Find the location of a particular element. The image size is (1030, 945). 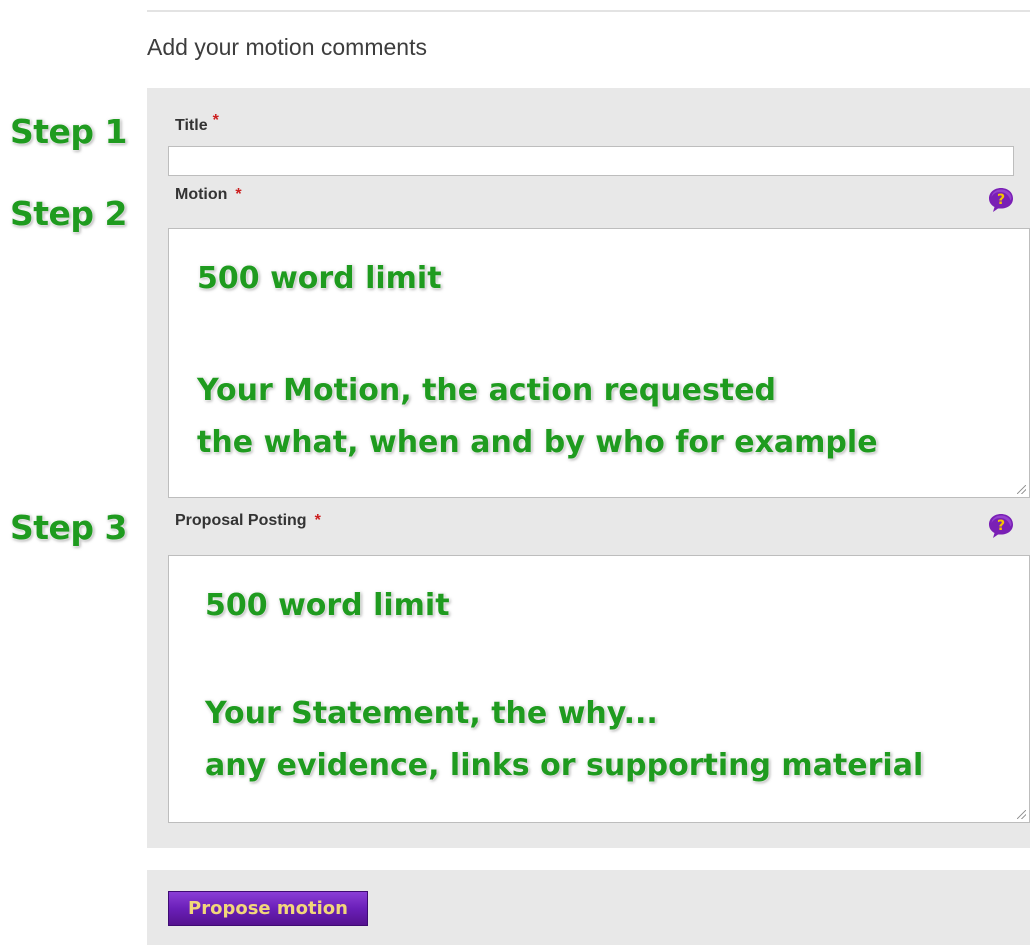

motion-hint-line-1: Your Motion, the action requested is located at coordinates (486, 390).